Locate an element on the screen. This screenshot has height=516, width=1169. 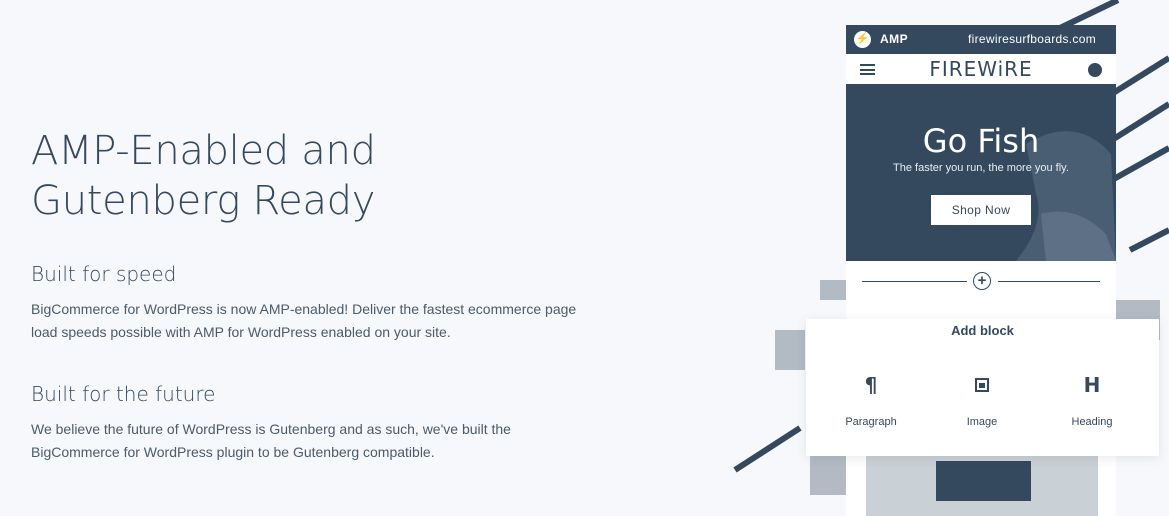
block-option-image: Image is located at coordinates (982, 401).